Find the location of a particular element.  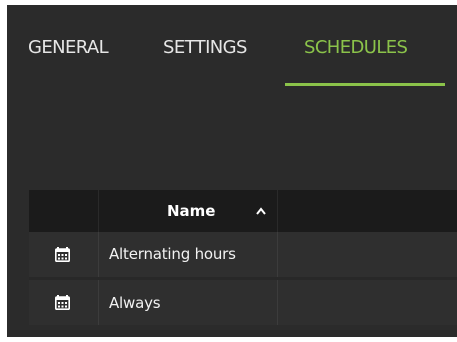

schedule-name: Alternating hours is located at coordinates (172, 254).